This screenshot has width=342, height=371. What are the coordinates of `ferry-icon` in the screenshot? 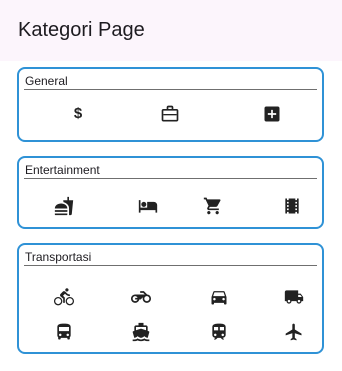 It's located at (141, 332).